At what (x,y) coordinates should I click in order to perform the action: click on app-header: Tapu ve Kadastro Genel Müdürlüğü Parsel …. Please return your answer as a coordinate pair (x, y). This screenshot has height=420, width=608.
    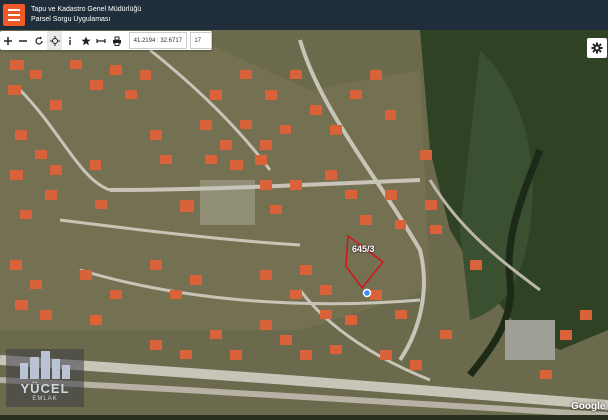
    Looking at the image, I should click on (304, 15).